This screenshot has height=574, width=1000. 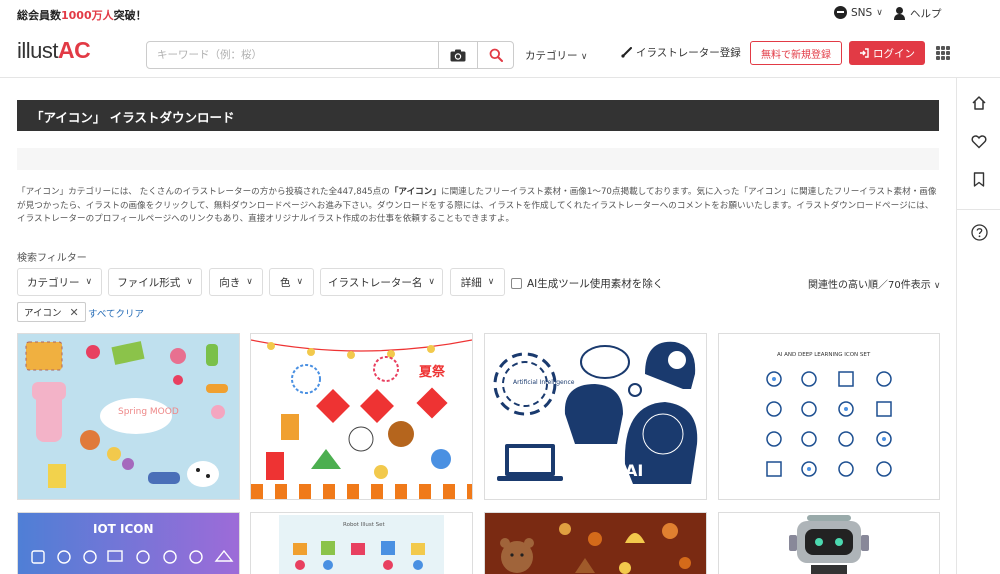 I want to click on robot-illust-set-image: Robot Illust Set, so click(x=361, y=543).